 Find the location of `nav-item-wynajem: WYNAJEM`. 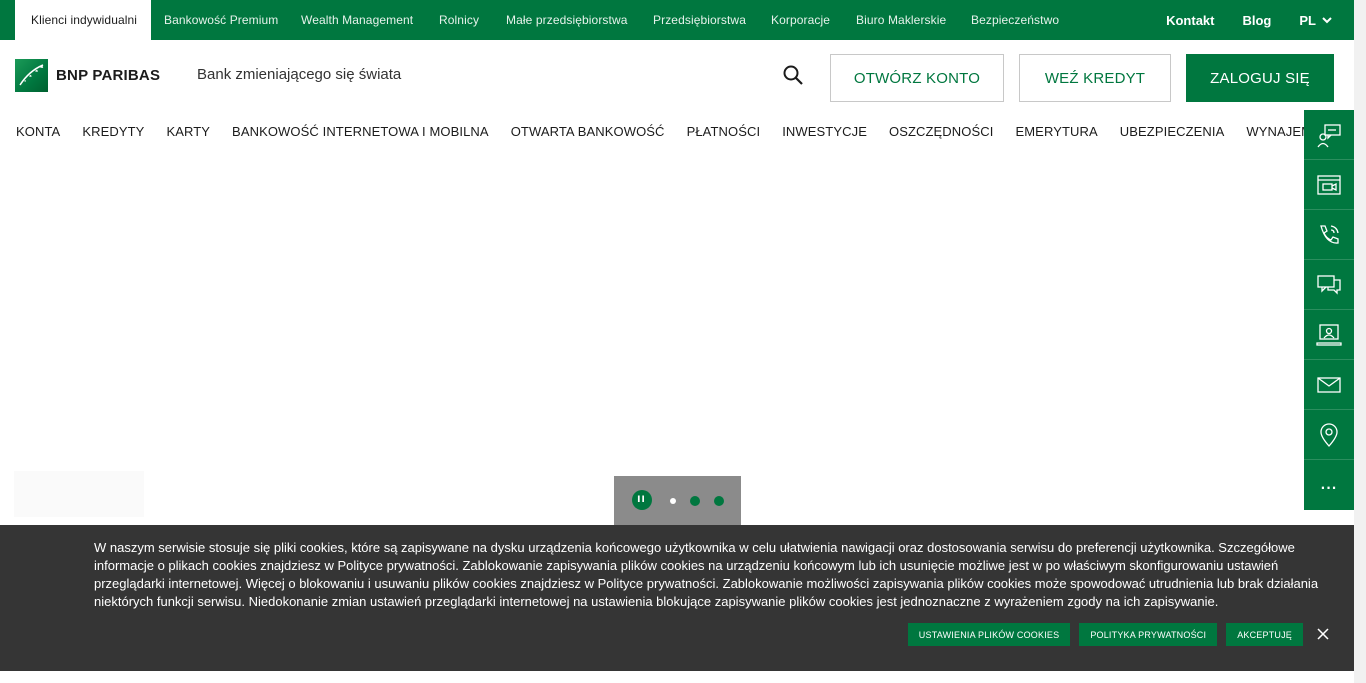

nav-item-wynajem: WYNAJEM is located at coordinates (1279, 134).